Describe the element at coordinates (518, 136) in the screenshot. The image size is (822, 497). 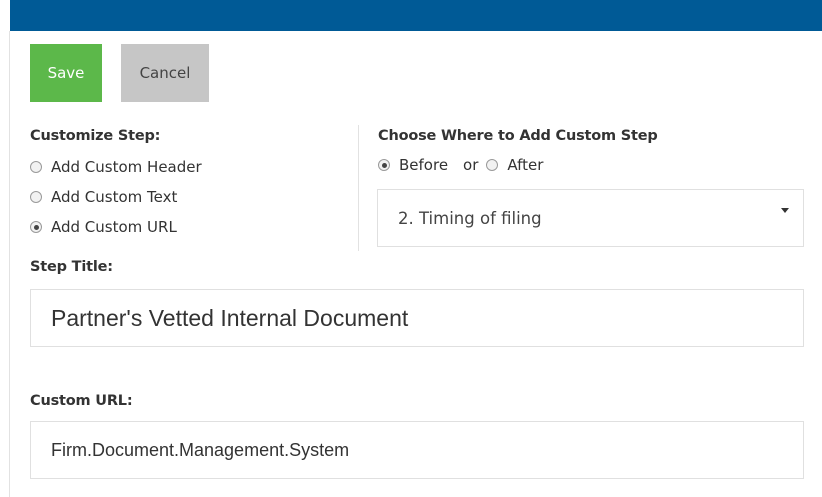
I see `placement-label: Choose Where to Add Custom Step` at that location.